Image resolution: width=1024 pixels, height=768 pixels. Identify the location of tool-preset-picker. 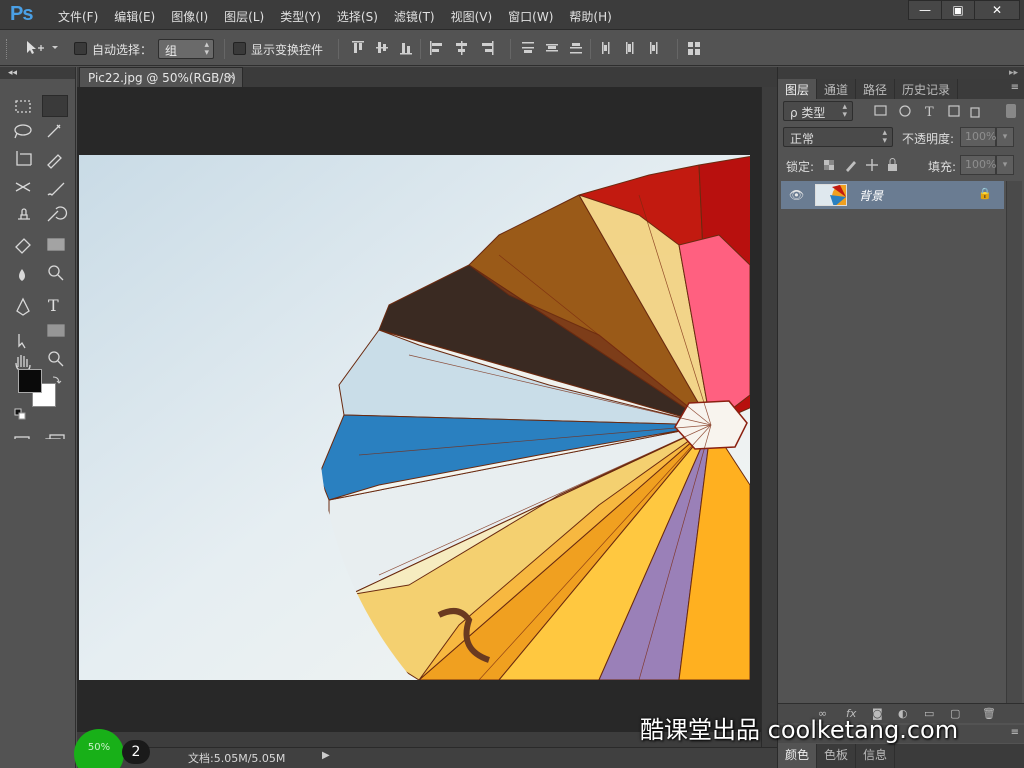
(44, 48).